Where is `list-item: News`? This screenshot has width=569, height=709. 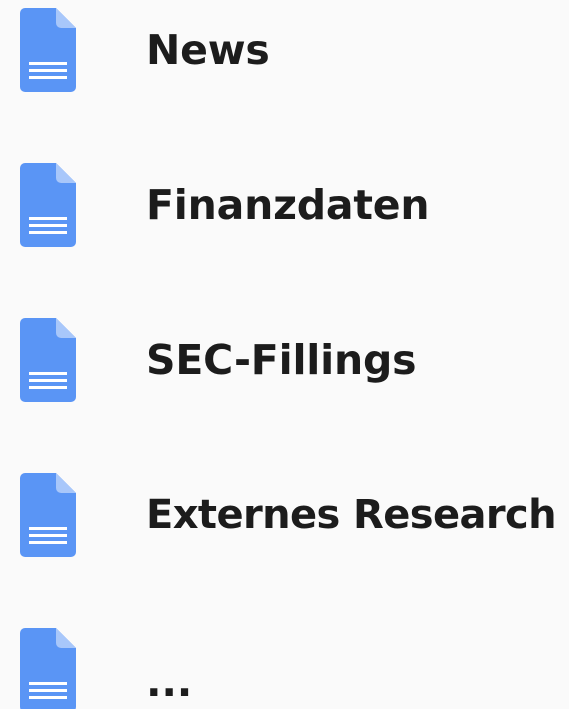 list-item: News is located at coordinates (284, 50).